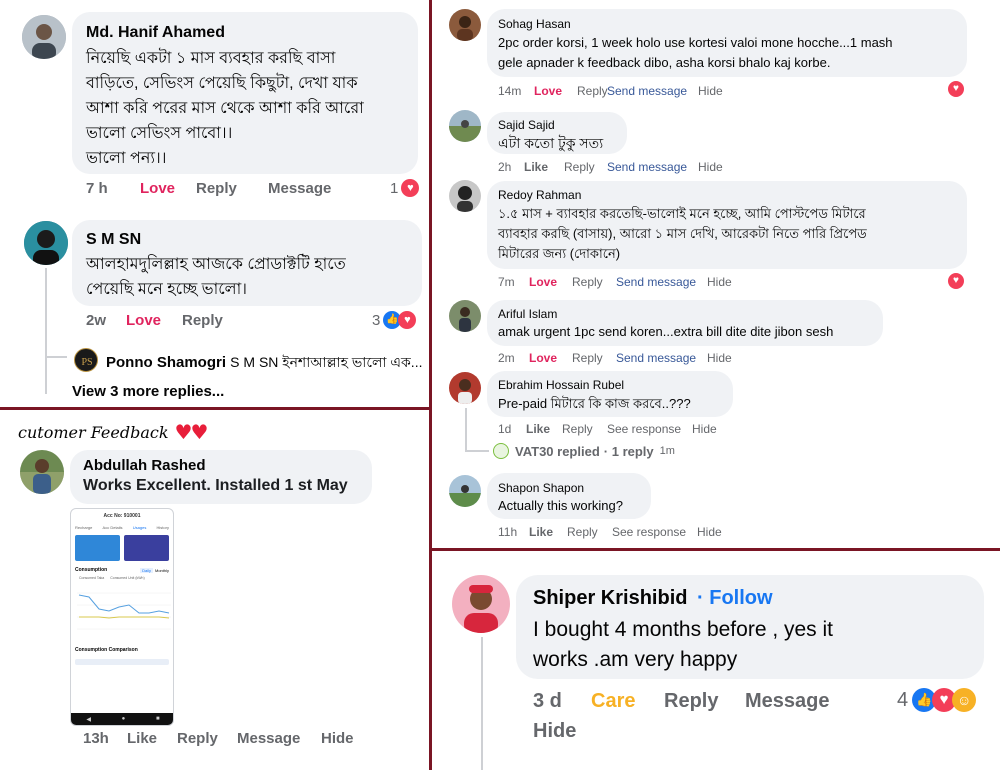  Describe the element at coordinates (144, 465) in the screenshot. I see `commenter-name: Abdullah Rashed` at that location.